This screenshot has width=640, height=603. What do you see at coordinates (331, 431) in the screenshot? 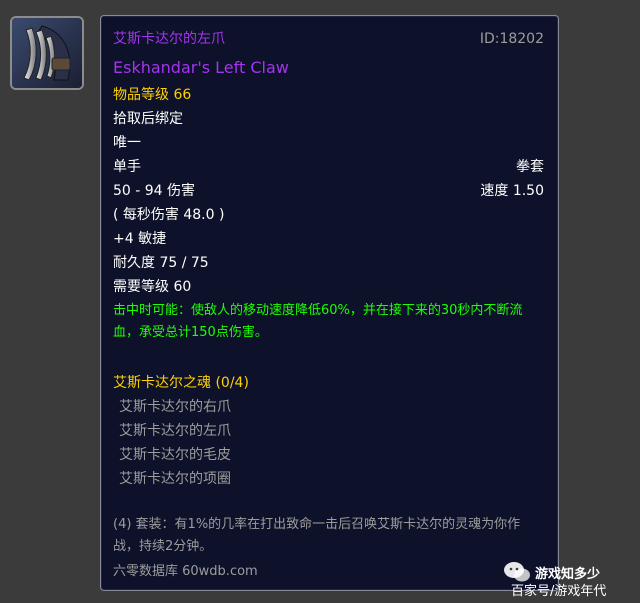
I see `set-piece: 艾斯卡达尔的左爪` at bounding box center [331, 431].